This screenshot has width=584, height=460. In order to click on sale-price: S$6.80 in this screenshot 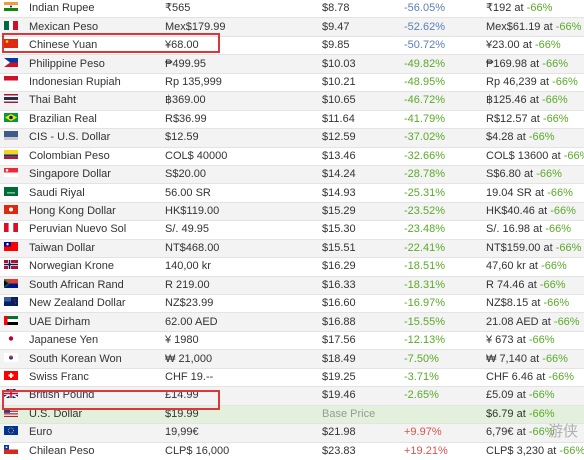, I will do `click(503, 174)`.